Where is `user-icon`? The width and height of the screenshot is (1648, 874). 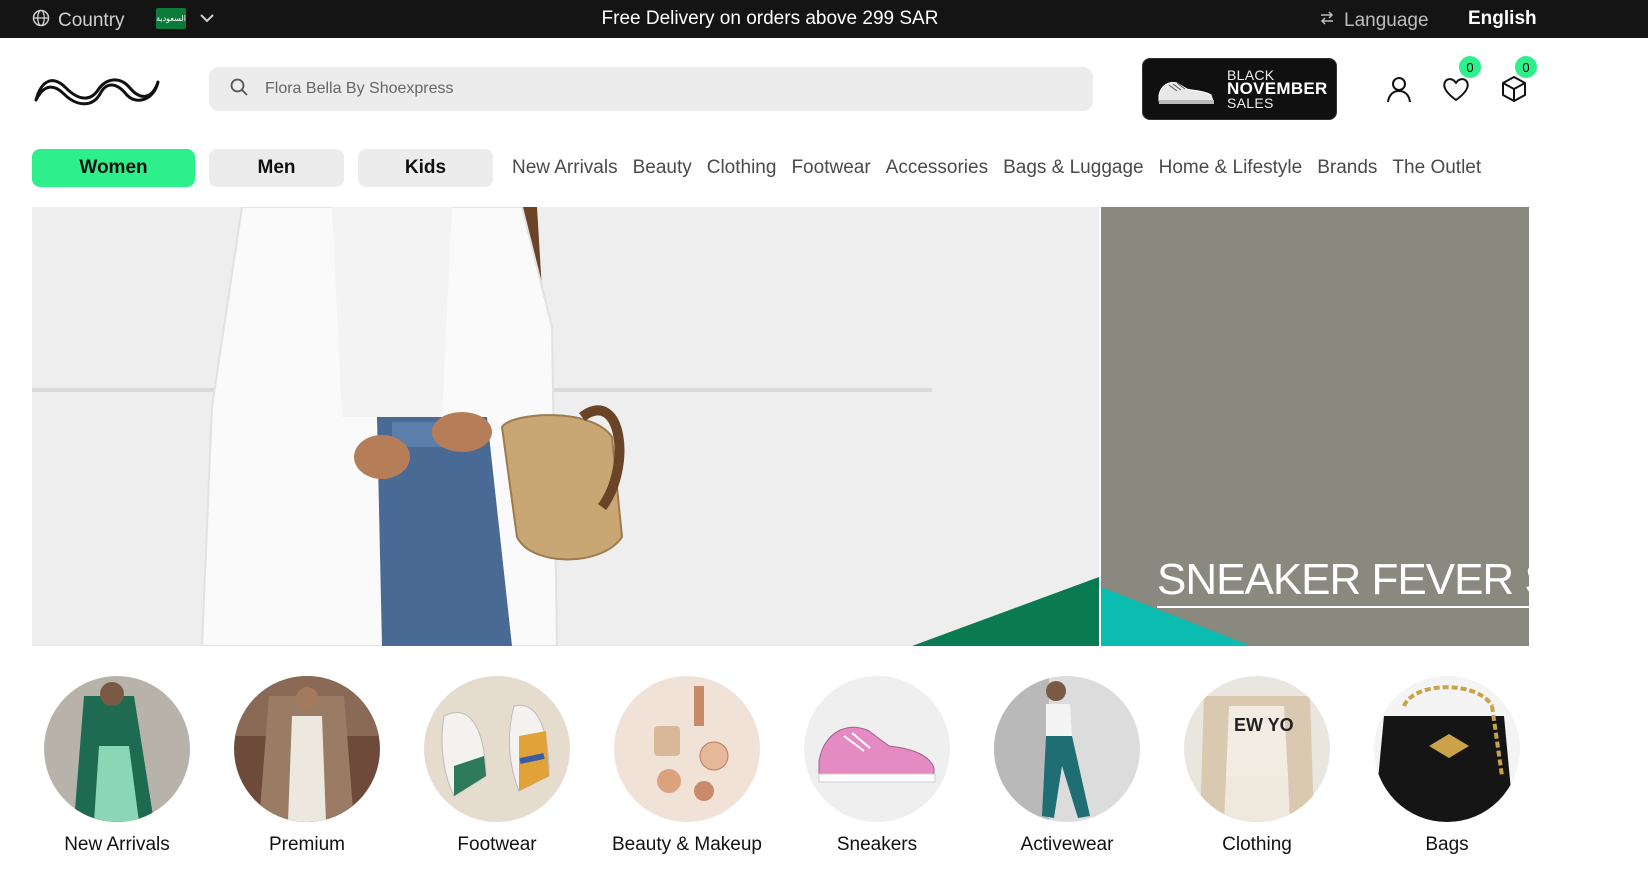 user-icon is located at coordinates (1399, 89).